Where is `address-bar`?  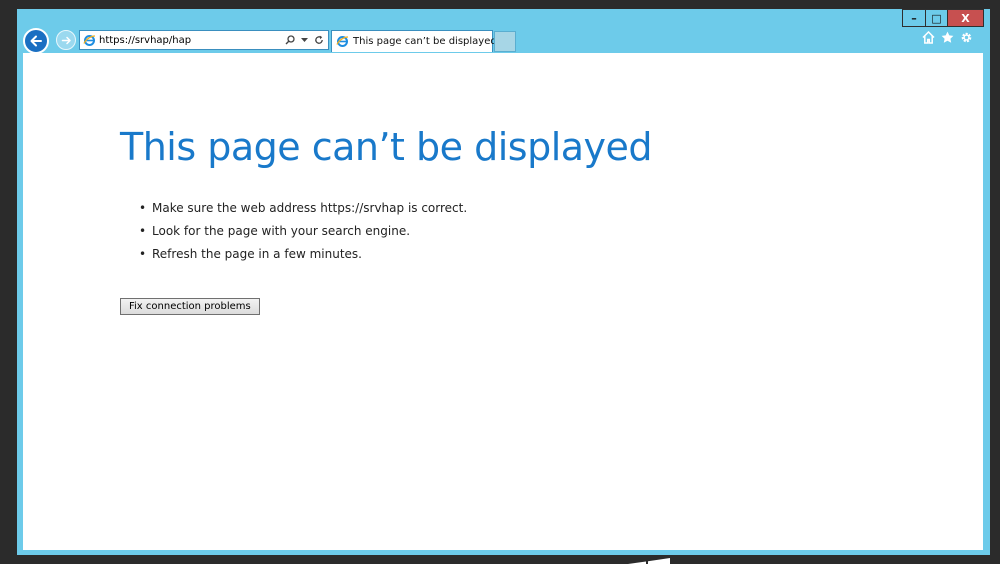
address-bar is located at coordinates (204, 40).